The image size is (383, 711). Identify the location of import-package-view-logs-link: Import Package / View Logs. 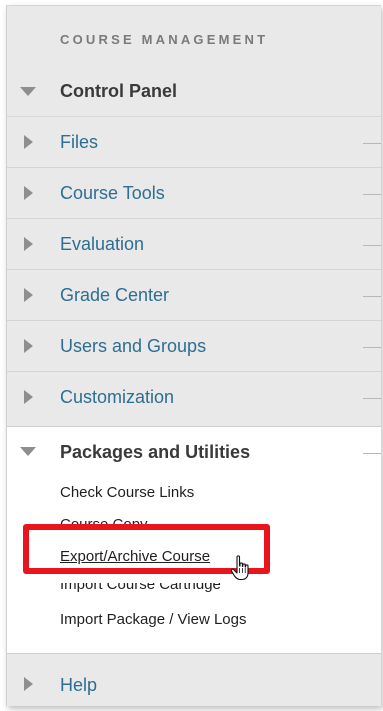
(153, 619).